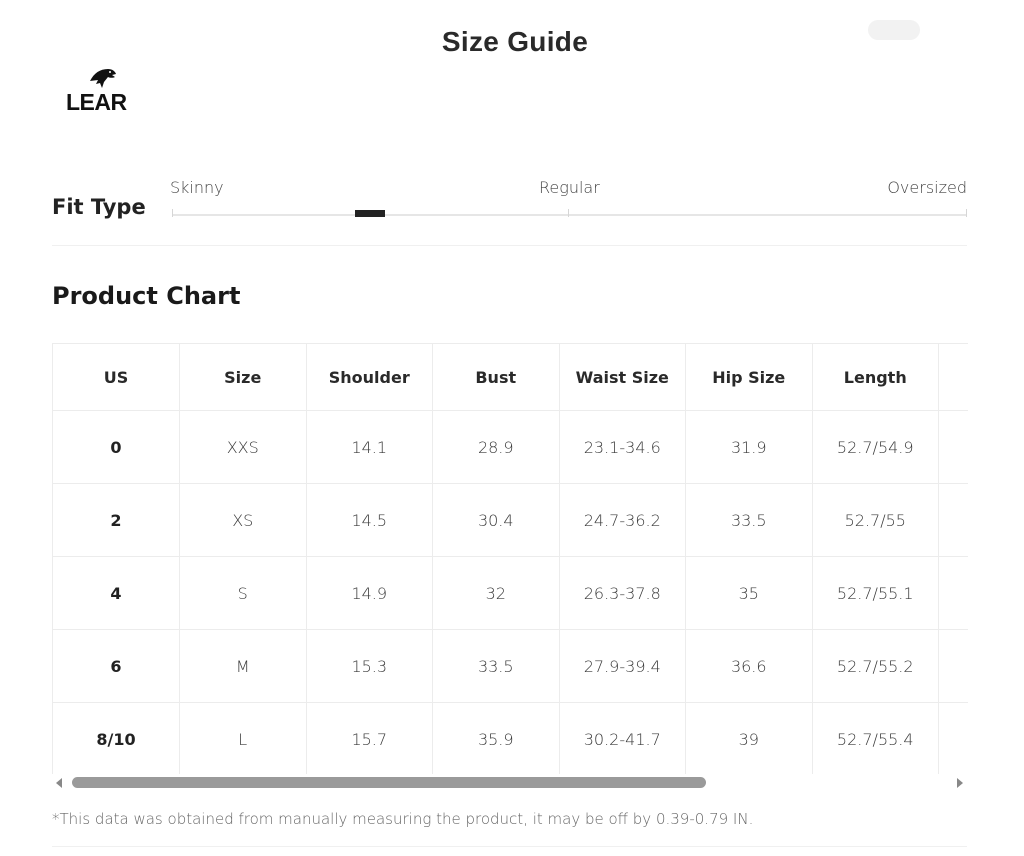  What do you see at coordinates (59, 783) in the screenshot?
I see `scroll-left-arrow-icon` at bounding box center [59, 783].